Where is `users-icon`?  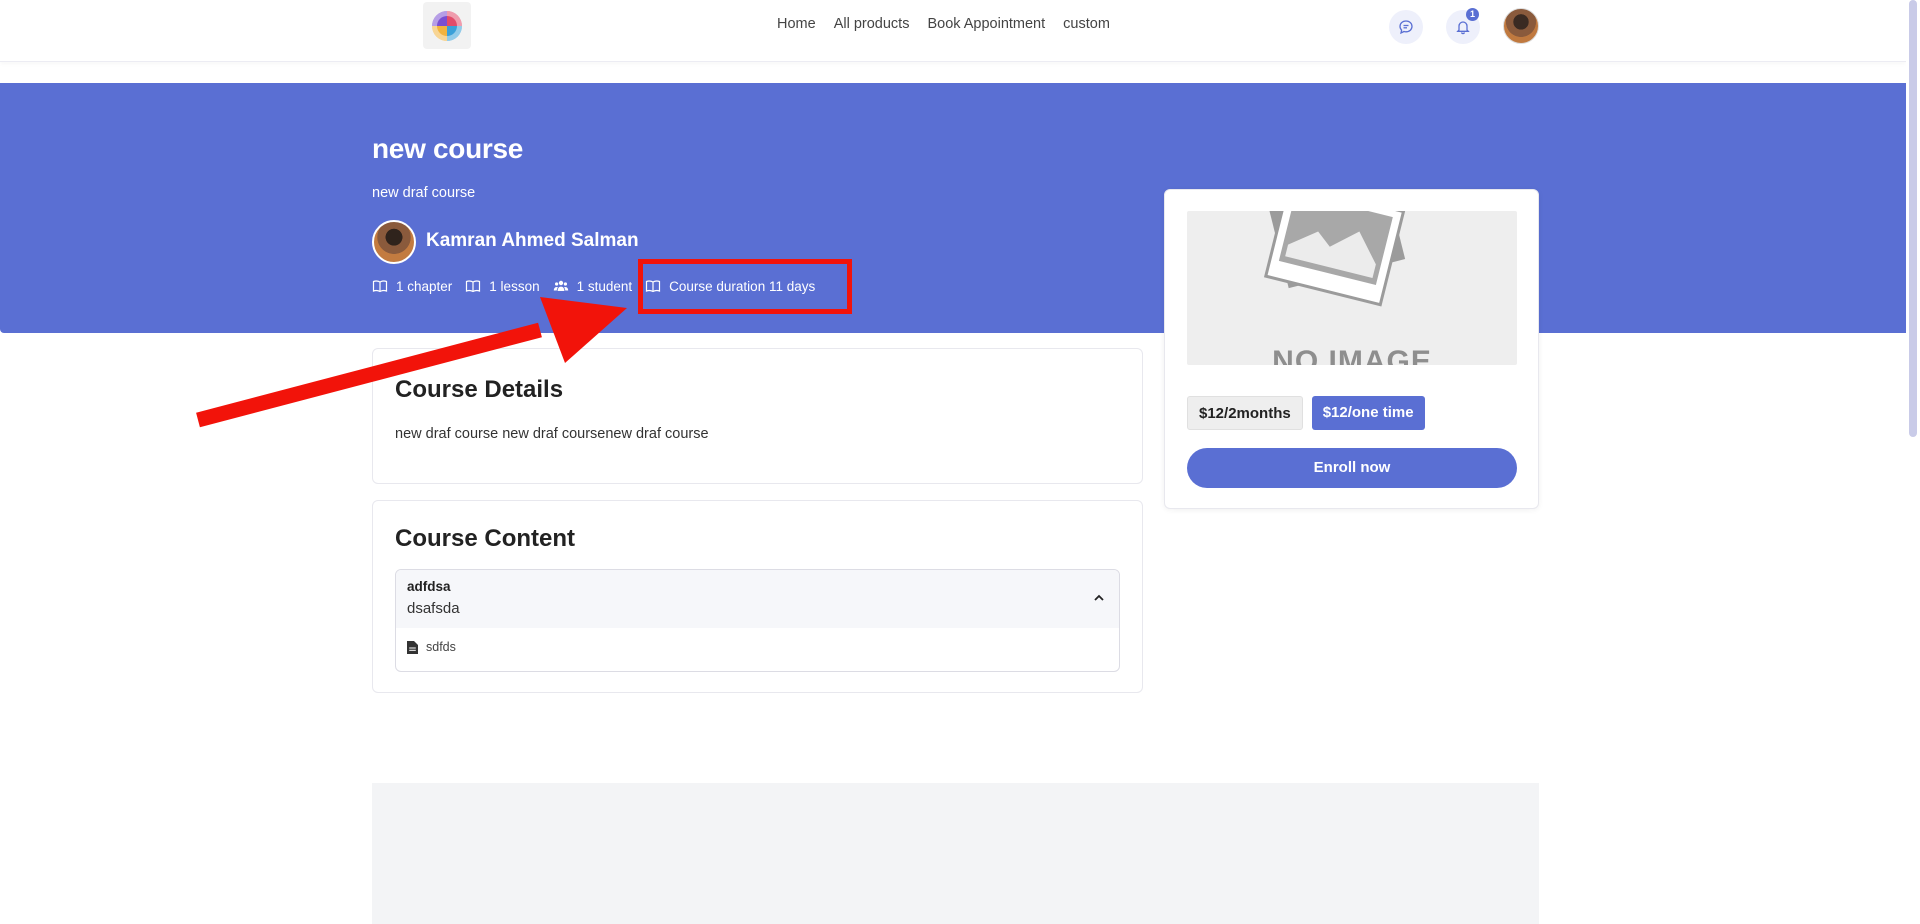 users-icon is located at coordinates (560, 285).